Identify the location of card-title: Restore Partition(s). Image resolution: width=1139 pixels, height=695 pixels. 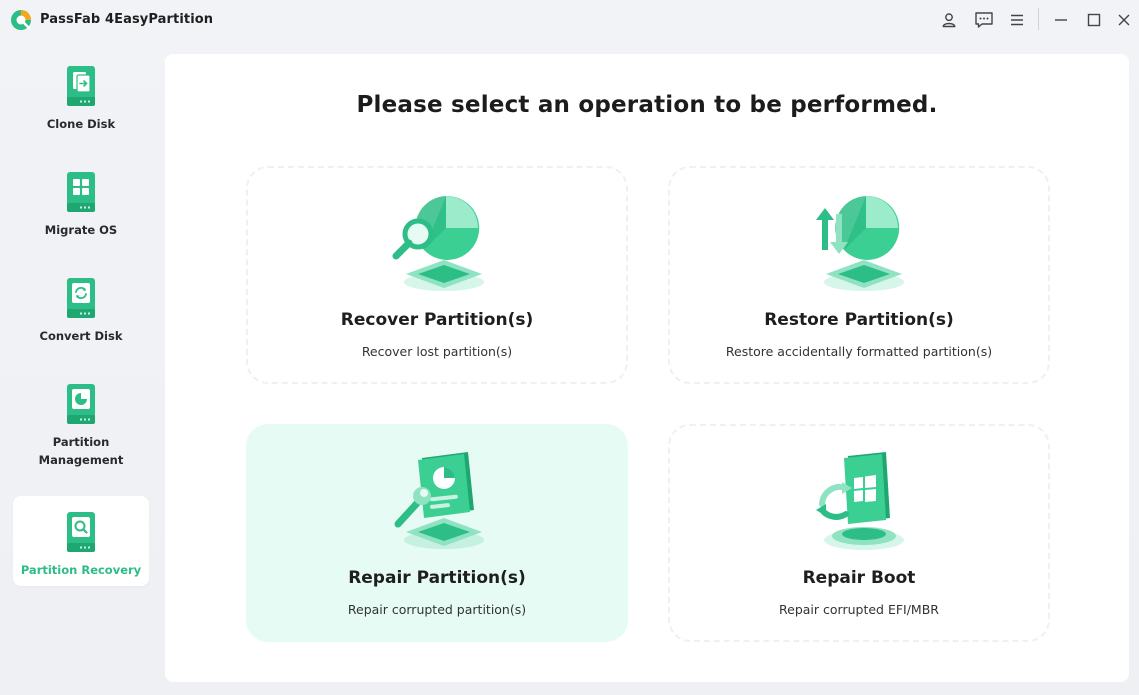
(859, 320).